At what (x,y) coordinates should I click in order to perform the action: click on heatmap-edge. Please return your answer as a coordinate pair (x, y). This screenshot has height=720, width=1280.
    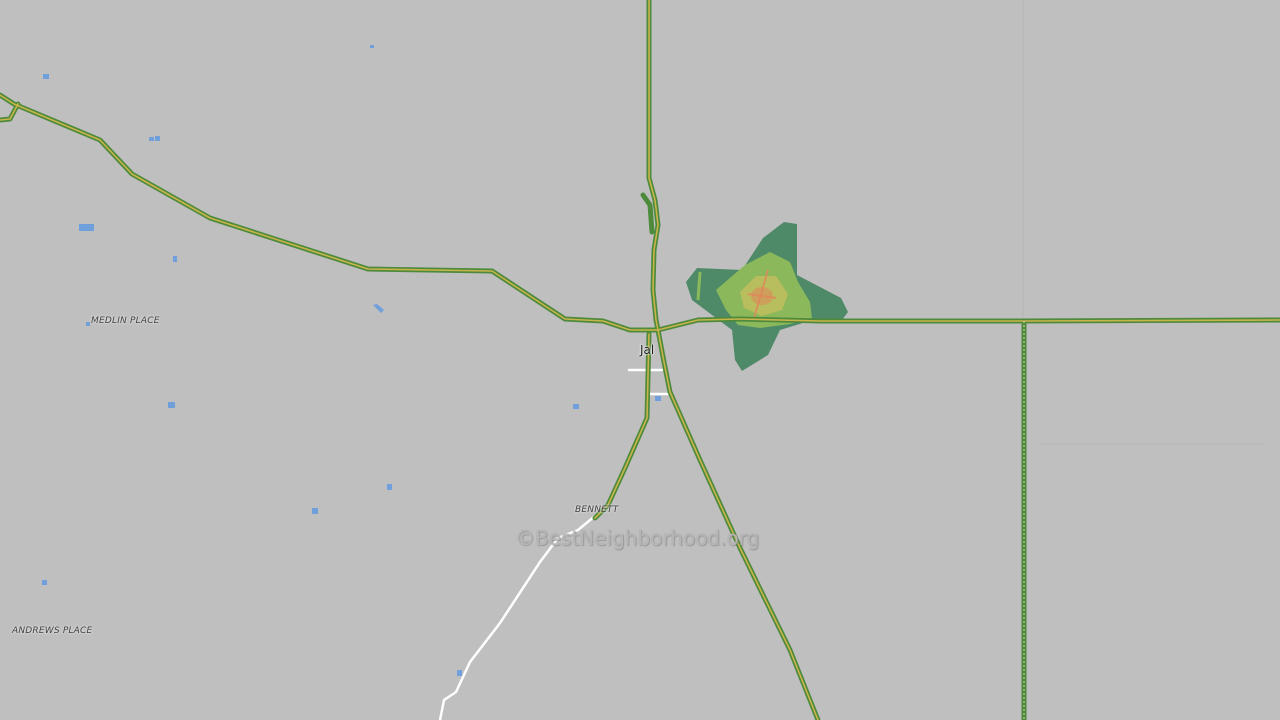
    Looking at the image, I should click on (699, 286).